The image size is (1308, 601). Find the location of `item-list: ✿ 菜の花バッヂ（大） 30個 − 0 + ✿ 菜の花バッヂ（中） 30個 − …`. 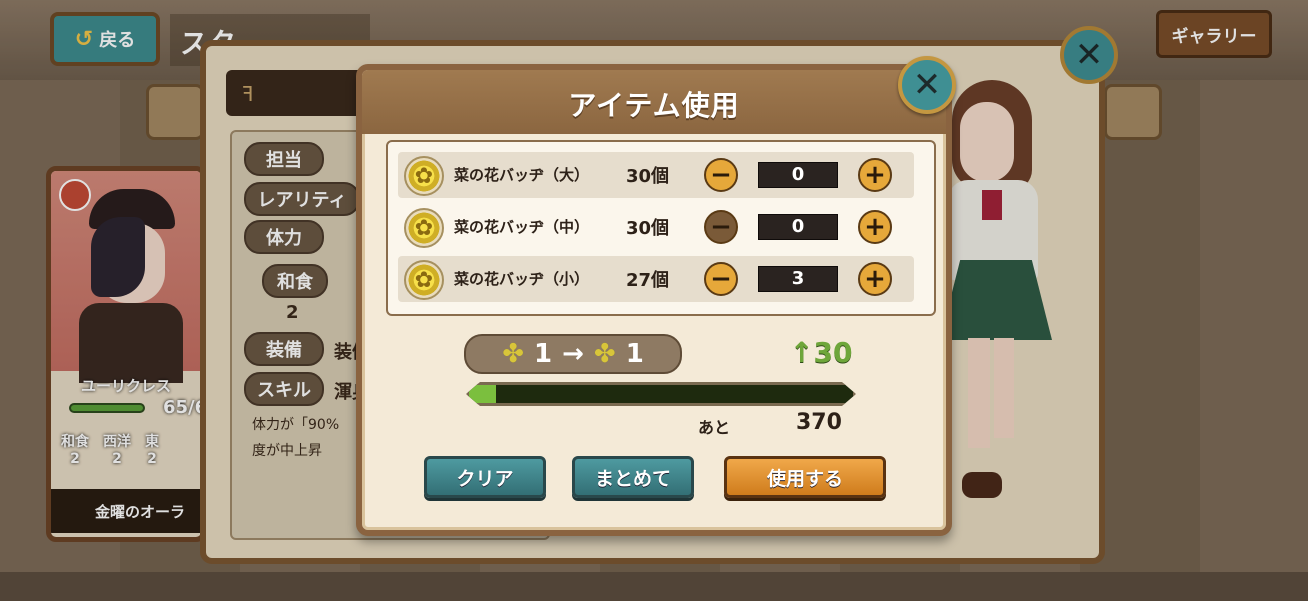

item-list: ✿ 菜の花バッヂ（大） 30個 − 0 + ✿ 菜の花バッヂ（中） 30個 − … is located at coordinates (661, 228).